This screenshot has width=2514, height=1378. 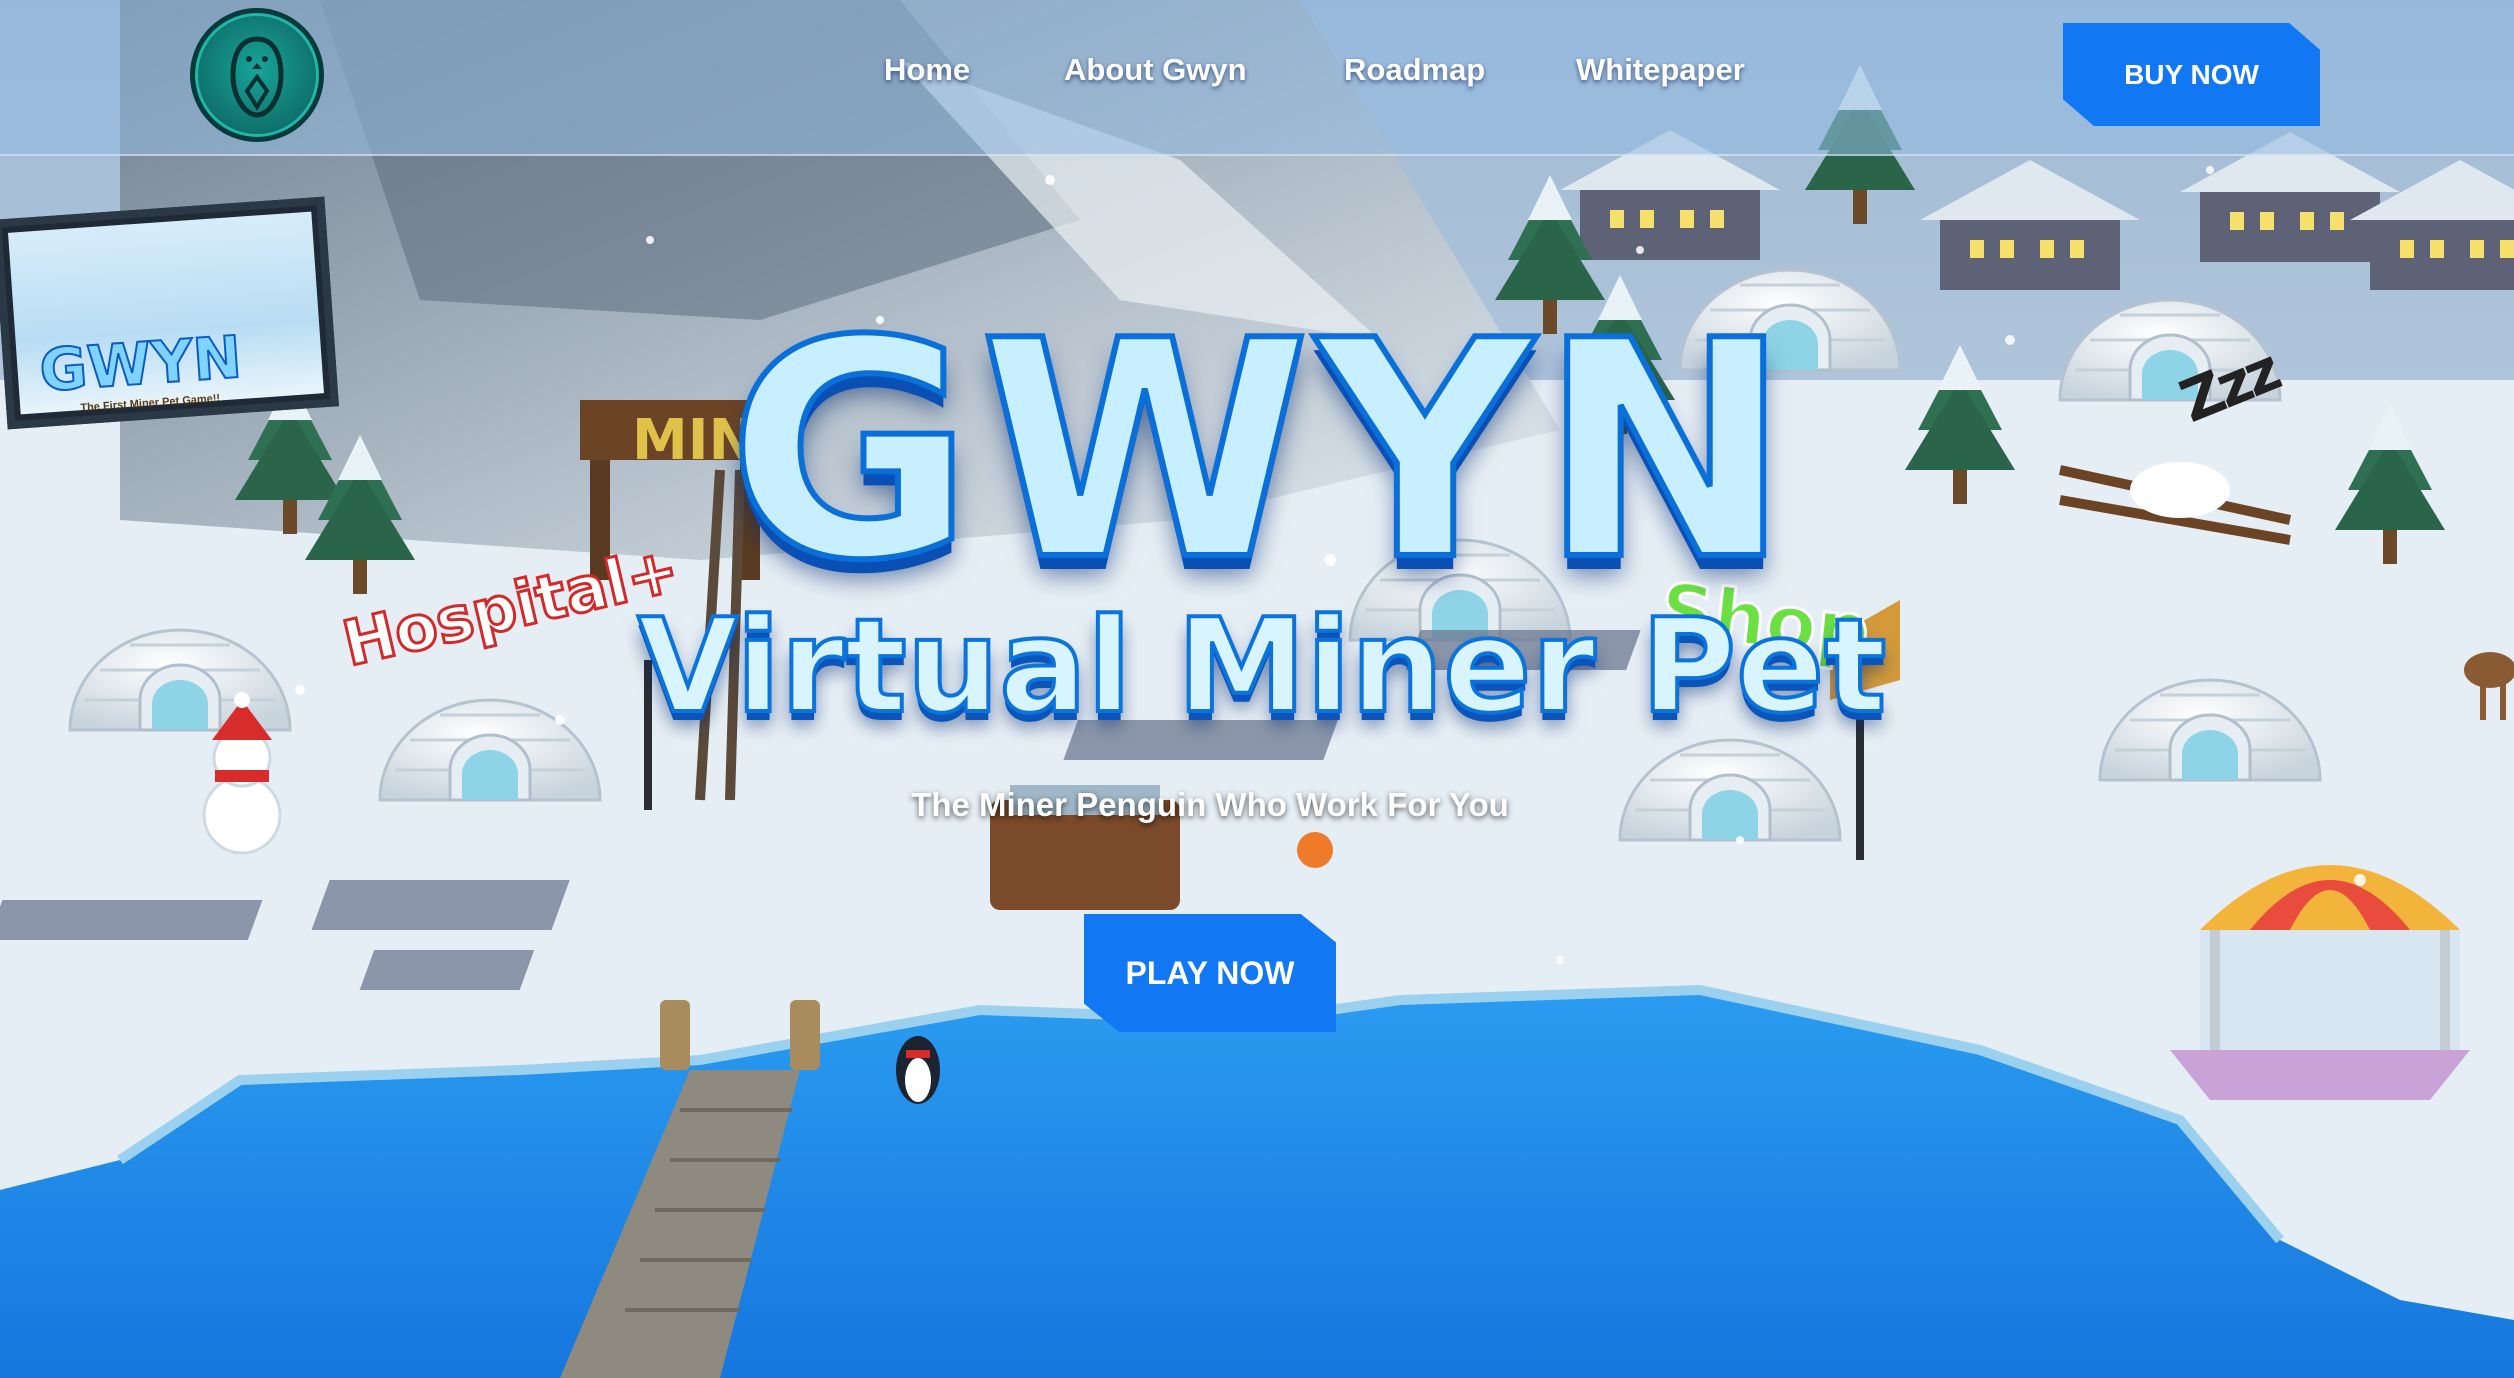 I want to click on nav-roadmap: Roadmap, so click(x=1414, y=70).